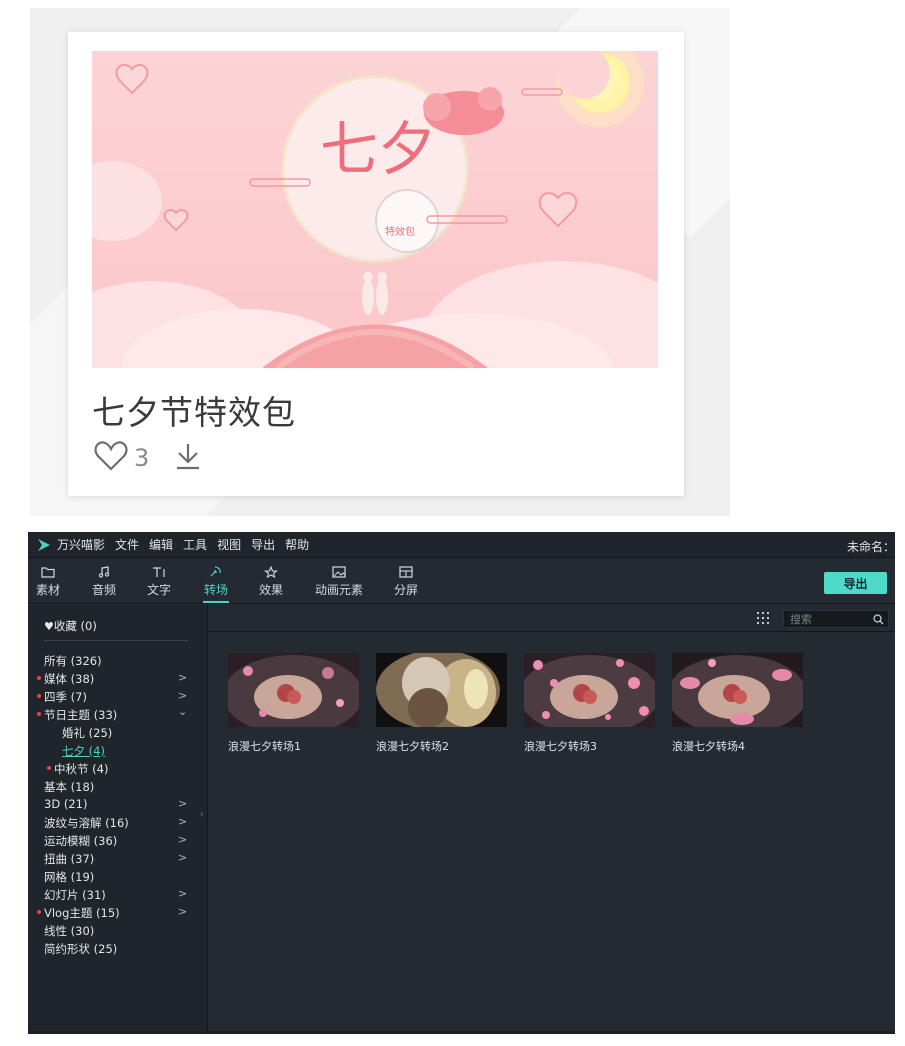 The image size is (905, 1046). I want to click on category-mid-autumn: 中秋节 (4), so click(77, 769).